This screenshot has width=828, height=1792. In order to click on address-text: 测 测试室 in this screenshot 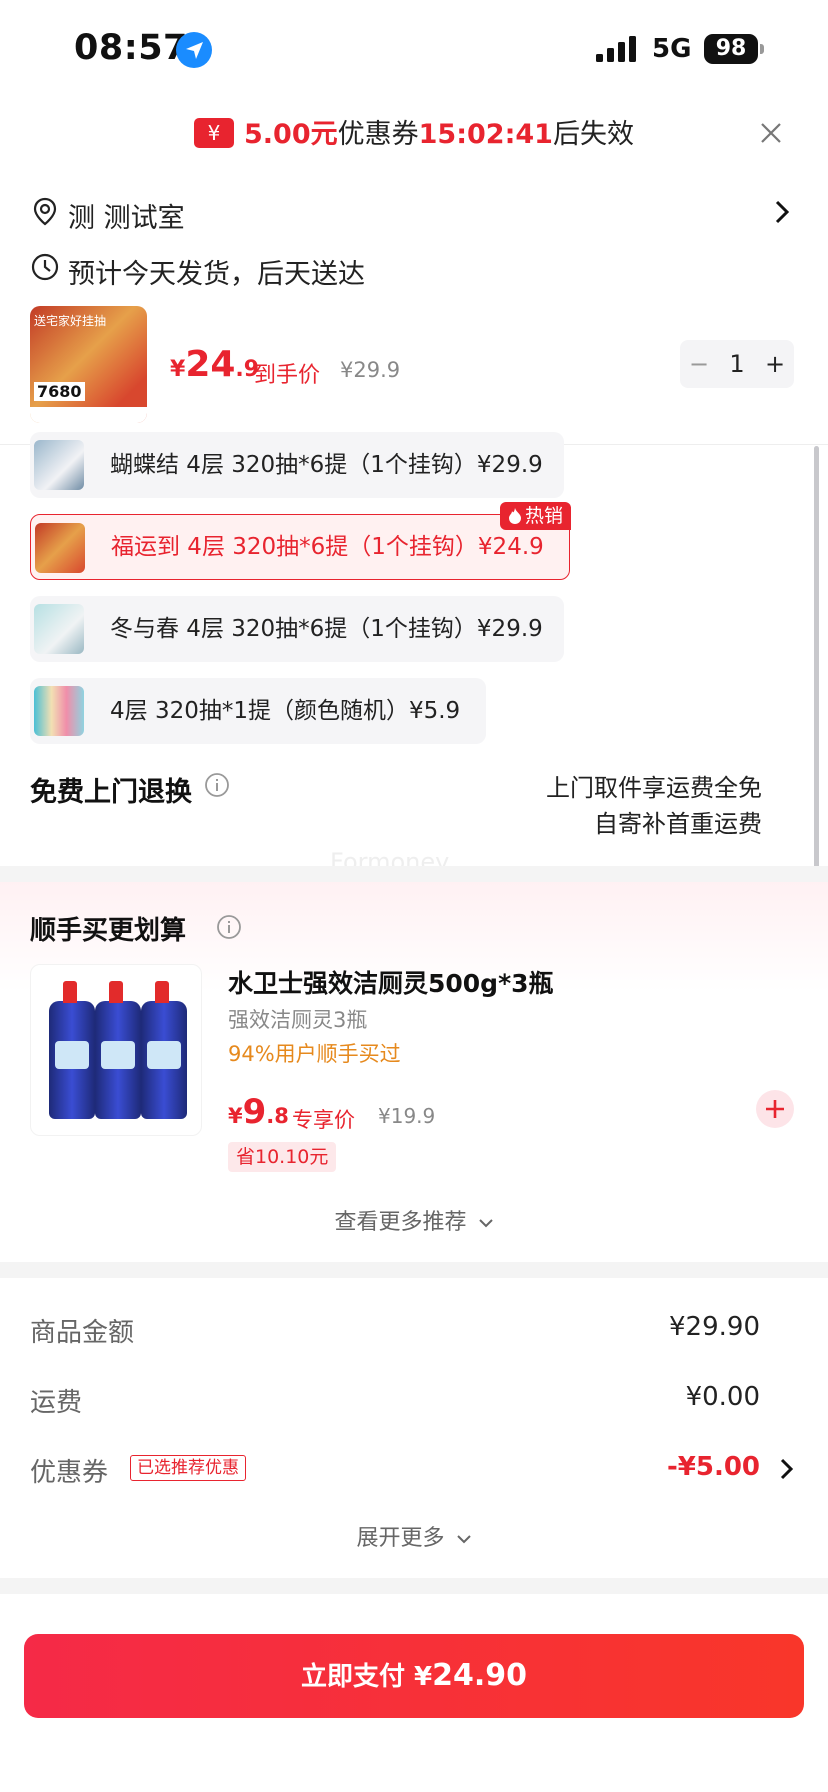, I will do `click(126, 215)`.